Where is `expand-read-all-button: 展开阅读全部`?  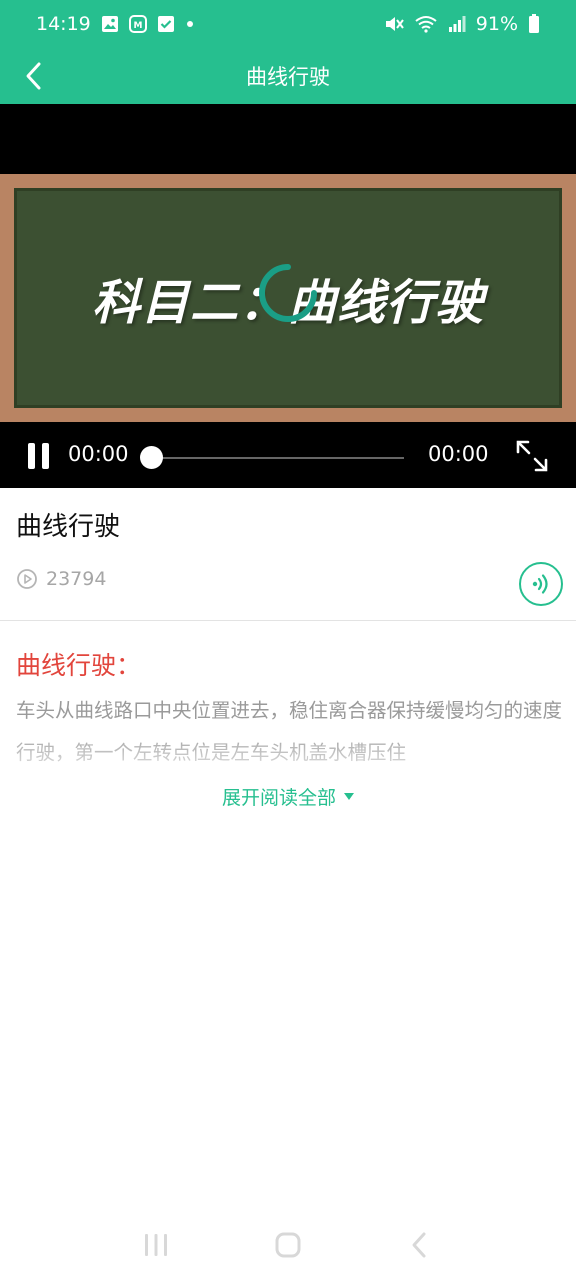
expand-read-all-button: 展开阅读全部 is located at coordinates (288, 796).